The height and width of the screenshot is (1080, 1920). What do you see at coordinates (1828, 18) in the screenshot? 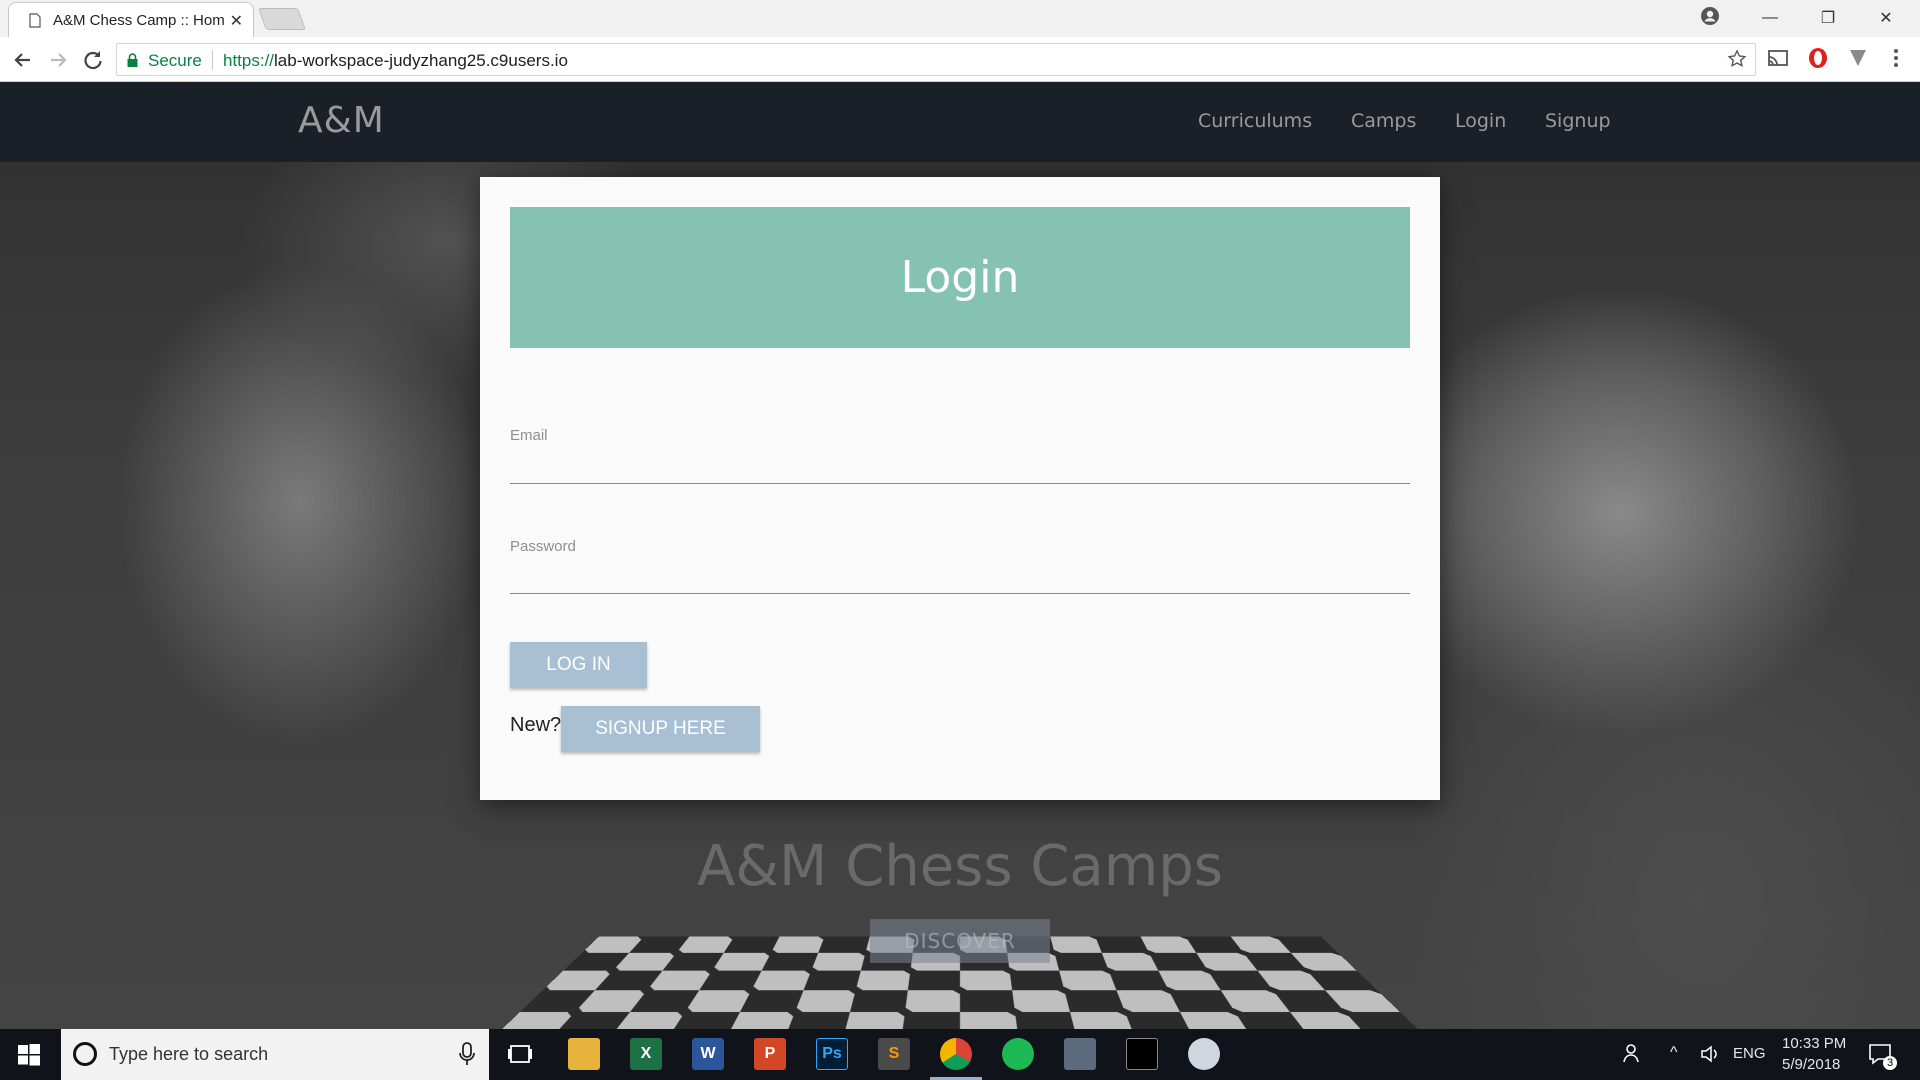
I see `restore-icon: ❐` at bounding box center [1828, 18].